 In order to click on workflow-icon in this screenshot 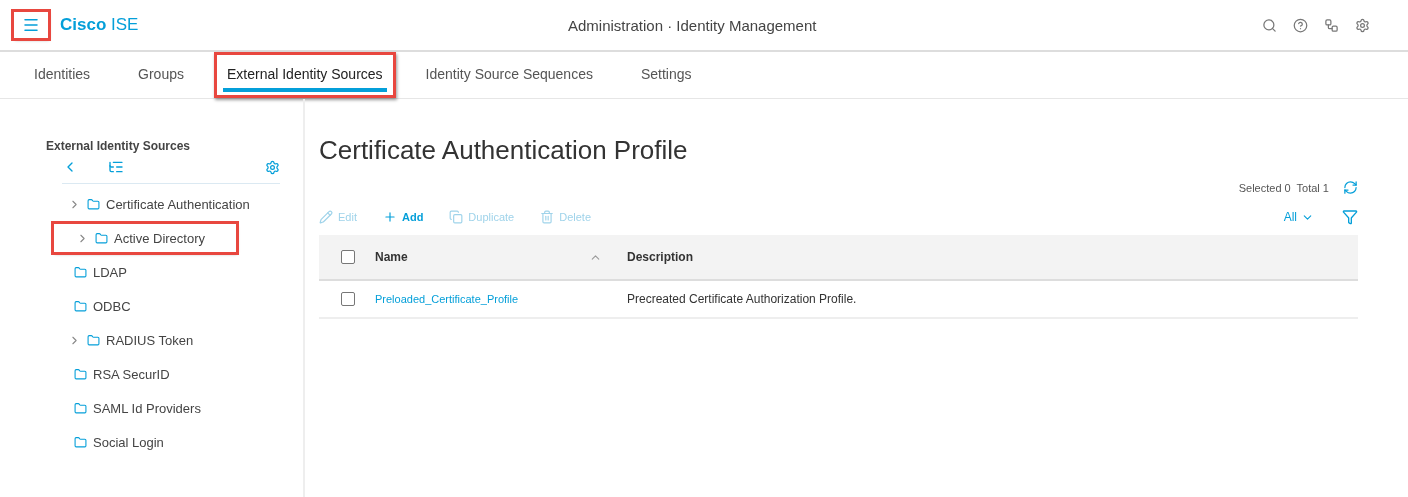, I will do `click(1331, 25)`.